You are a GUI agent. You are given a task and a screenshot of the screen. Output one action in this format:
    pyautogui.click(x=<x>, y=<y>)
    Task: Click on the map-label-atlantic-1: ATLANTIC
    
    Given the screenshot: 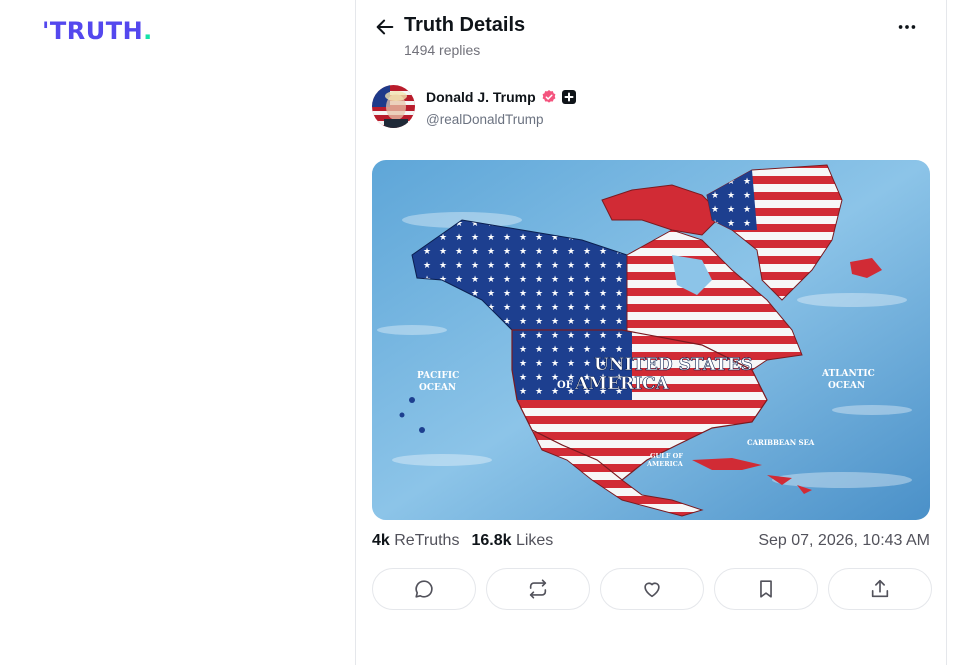 What is the action you would take?
    pyautogui.click(x=848, y=374)
    